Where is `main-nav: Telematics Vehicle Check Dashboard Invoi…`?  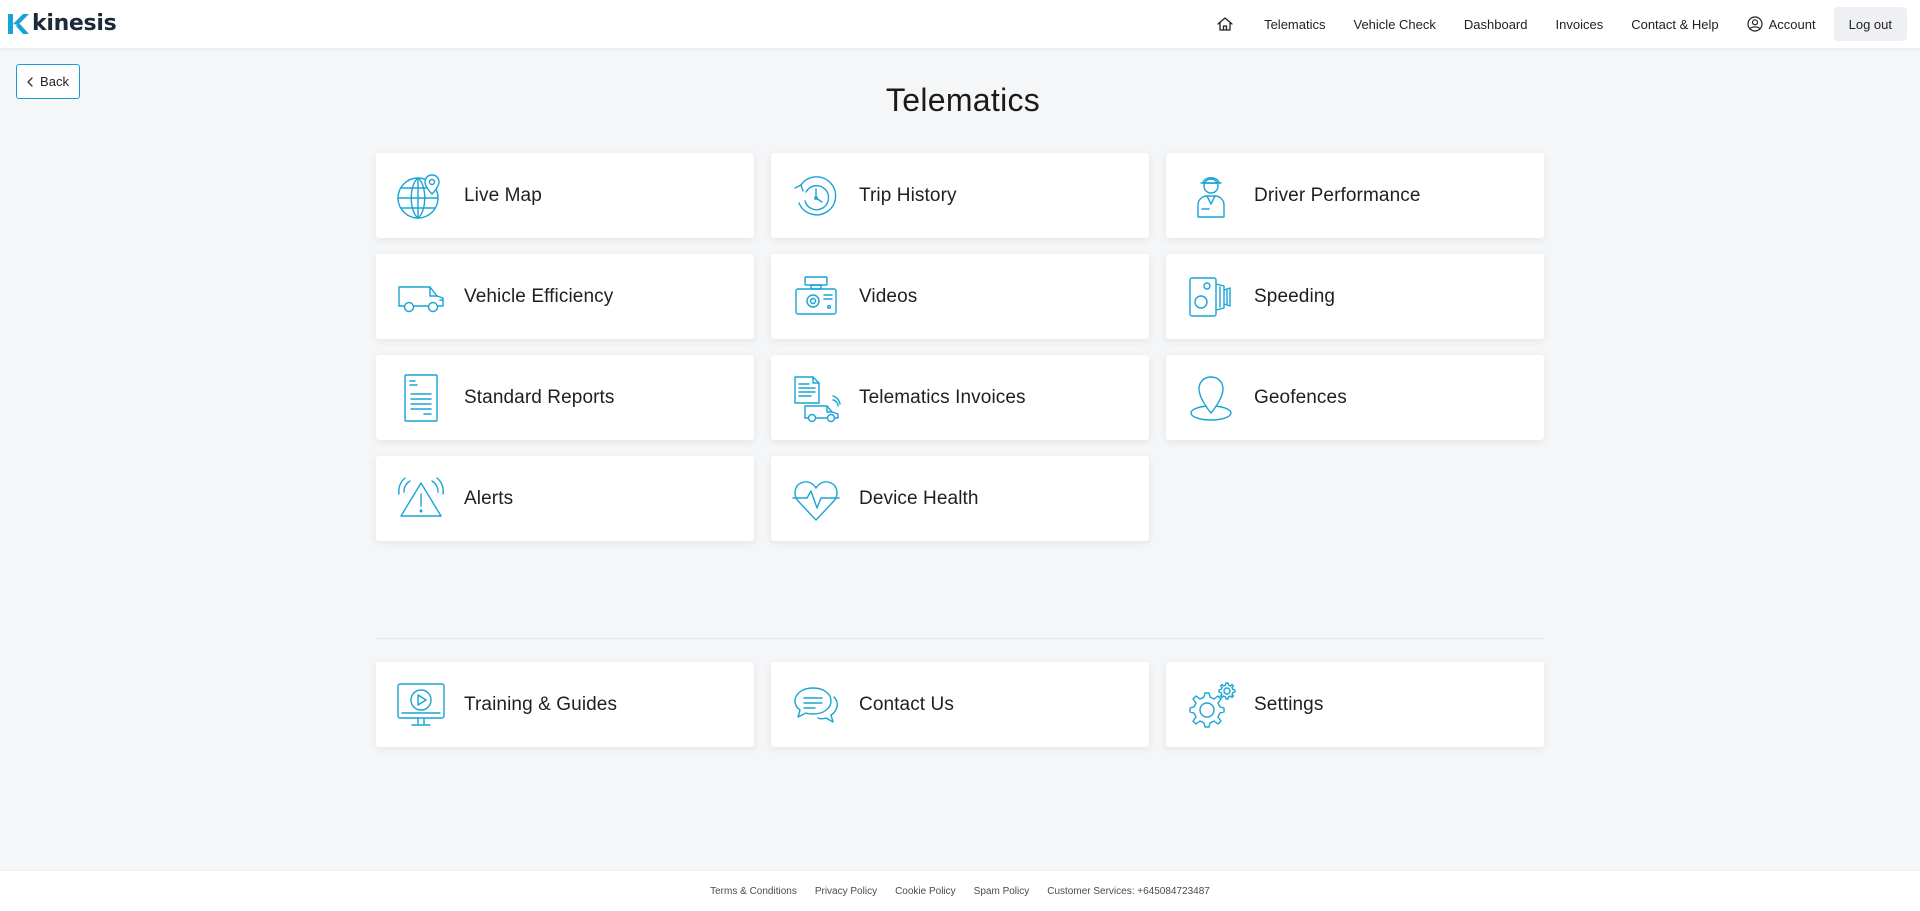
main-nav: Telematics Vehicle Check Dashboard Invoi… is located at coordinates (1553, 24).